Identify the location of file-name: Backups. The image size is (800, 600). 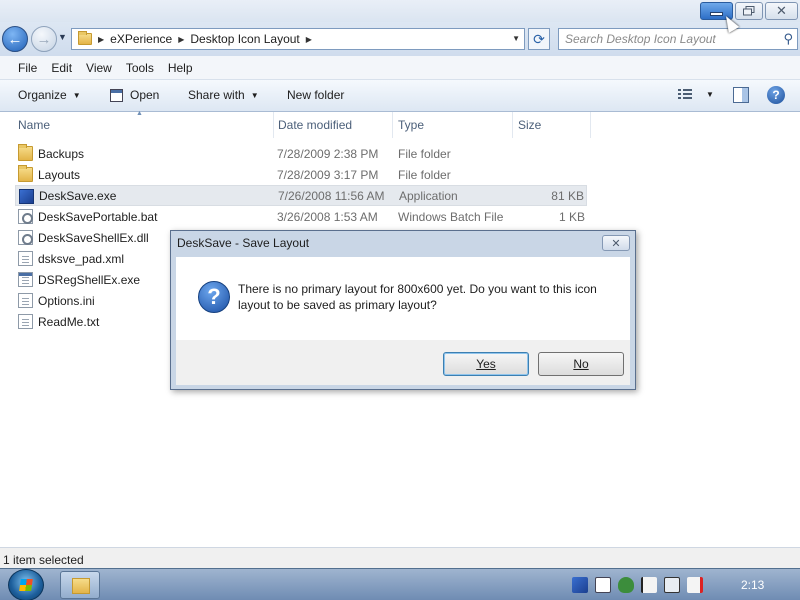
(61, 153).